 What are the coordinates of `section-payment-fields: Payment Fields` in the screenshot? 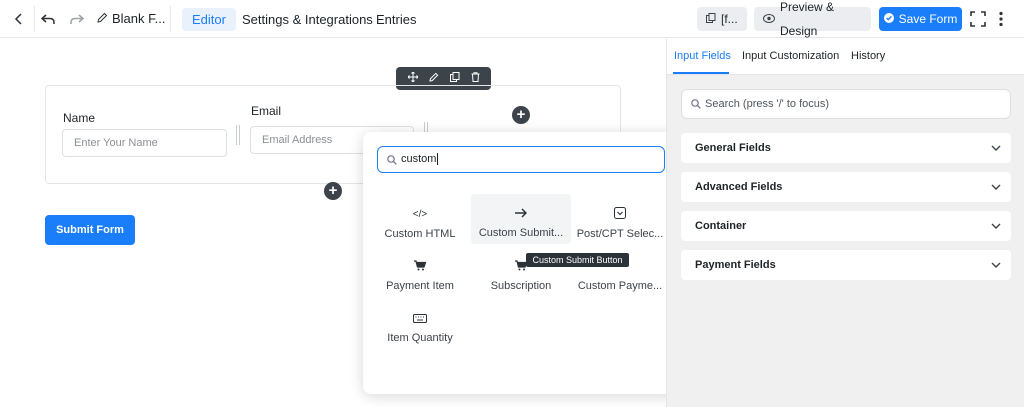 It's located at (846, 265).